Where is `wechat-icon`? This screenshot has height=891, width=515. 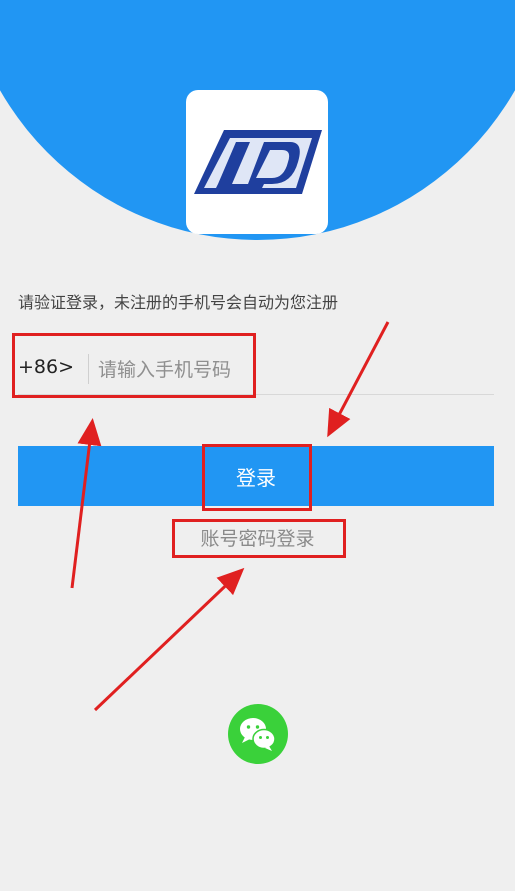
wechat-icon is located at coordinates (258, 734).